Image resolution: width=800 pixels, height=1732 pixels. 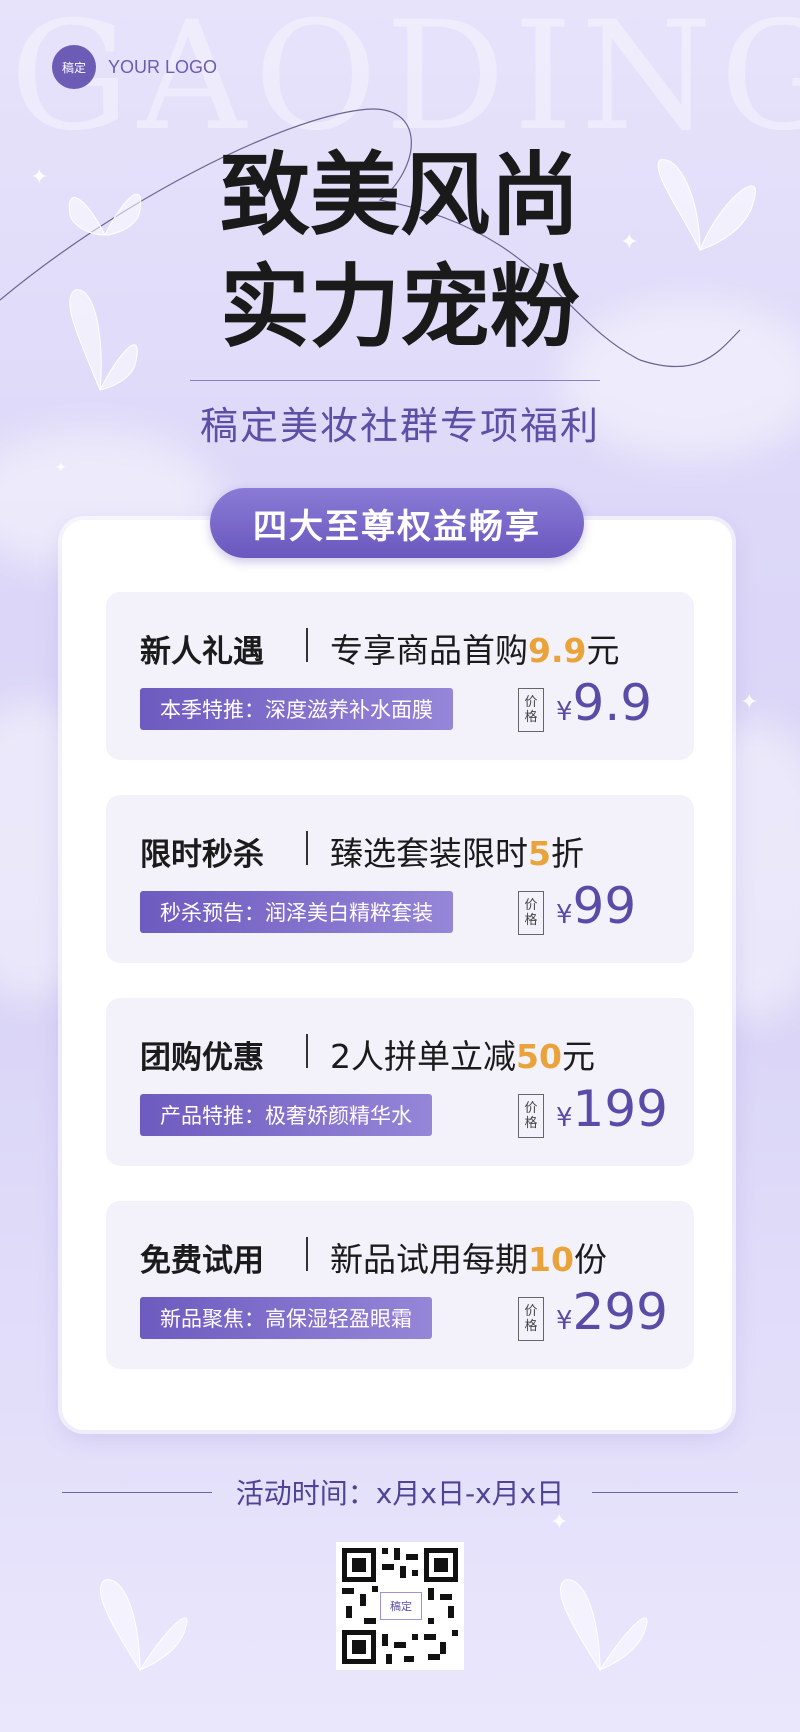 What do you see at coordinates (400, 195) in the screenshot?
I see `page-title-line-1: 致美风尚` at bounding box center [400, 195].